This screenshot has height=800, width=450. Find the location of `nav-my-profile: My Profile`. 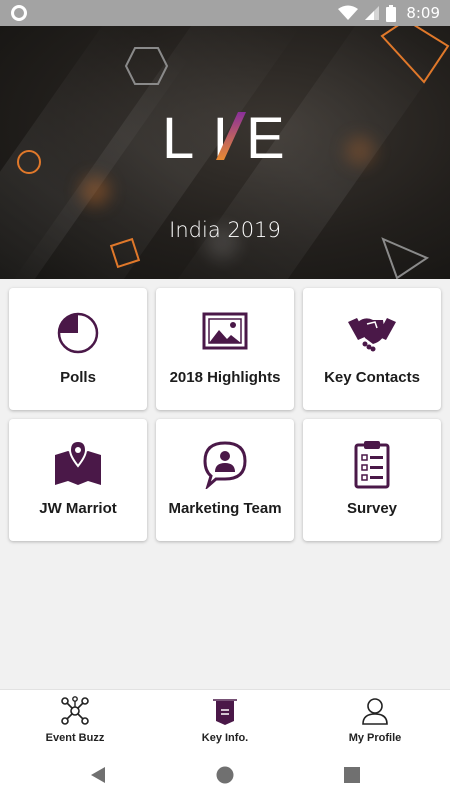

nav-my-profile: My Profile is located at coordinates (375, 723).